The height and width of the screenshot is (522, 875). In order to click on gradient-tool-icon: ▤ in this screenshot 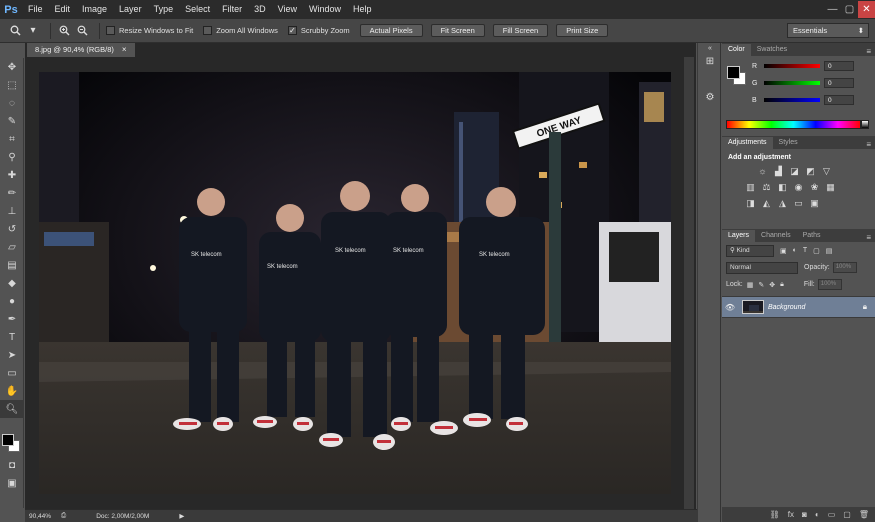, I will do `click(12, 265)`.